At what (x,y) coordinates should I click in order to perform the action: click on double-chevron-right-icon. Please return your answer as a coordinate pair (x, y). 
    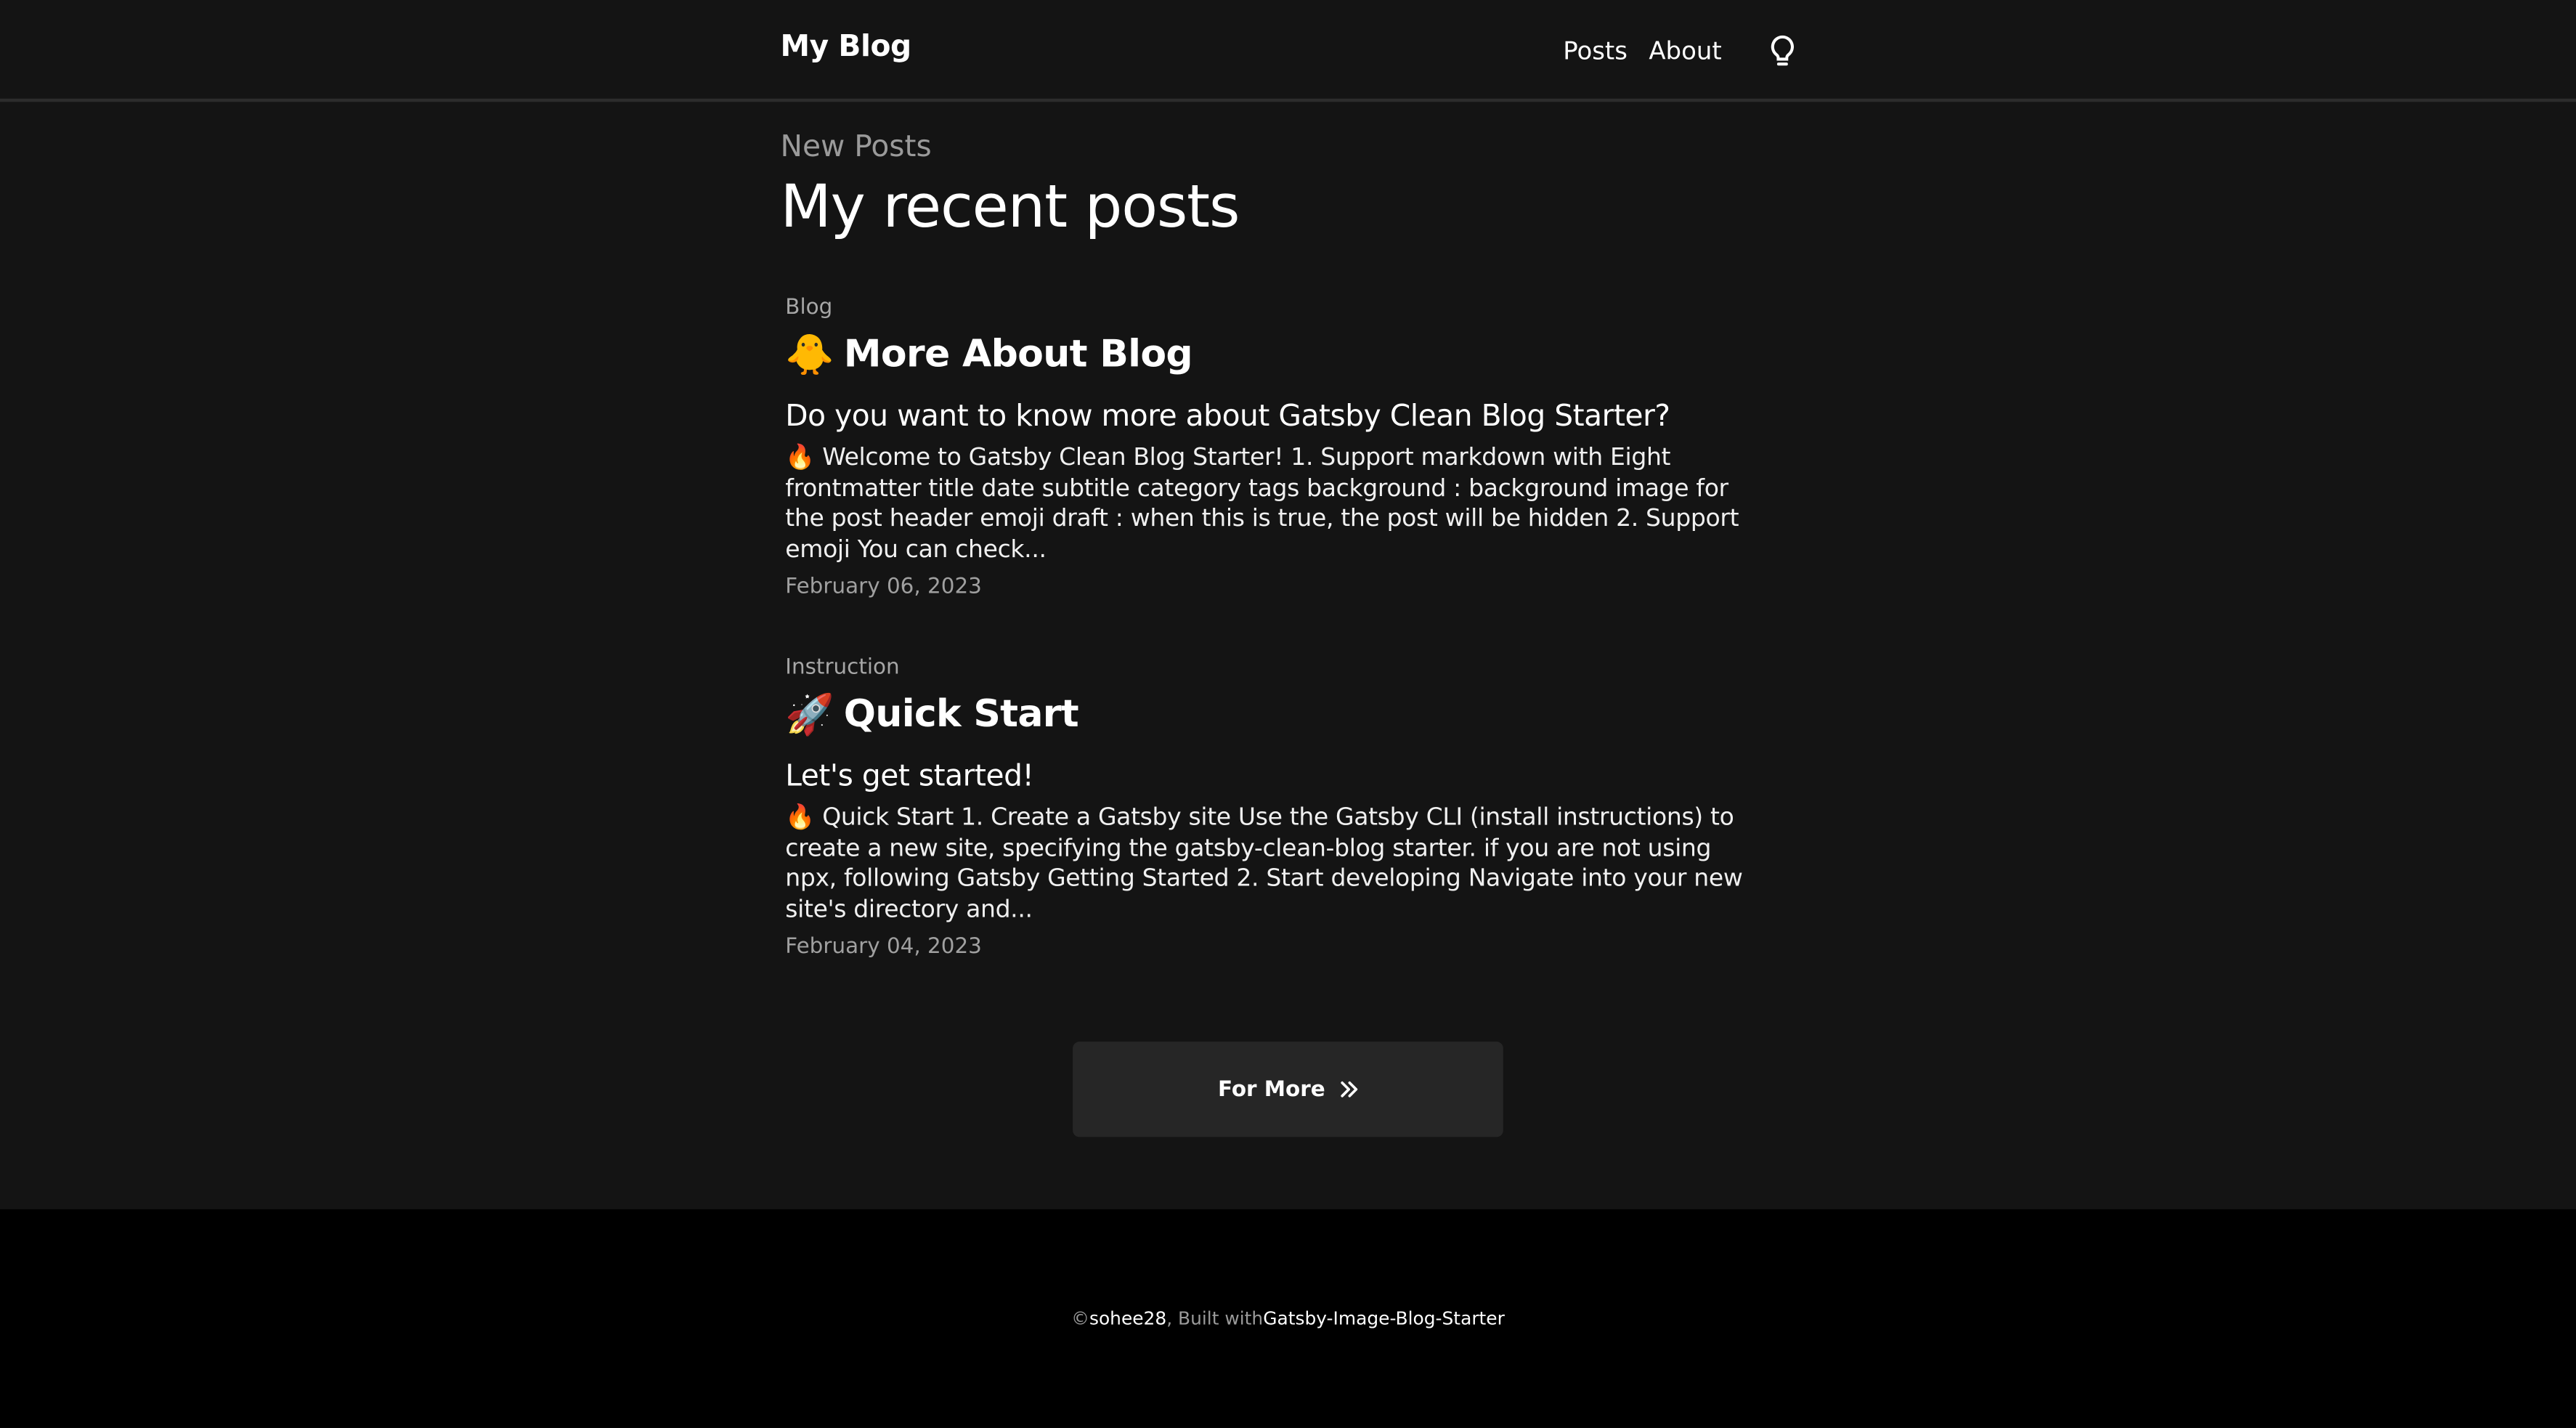
    Looking at the image, I should click on (1349, 1089).